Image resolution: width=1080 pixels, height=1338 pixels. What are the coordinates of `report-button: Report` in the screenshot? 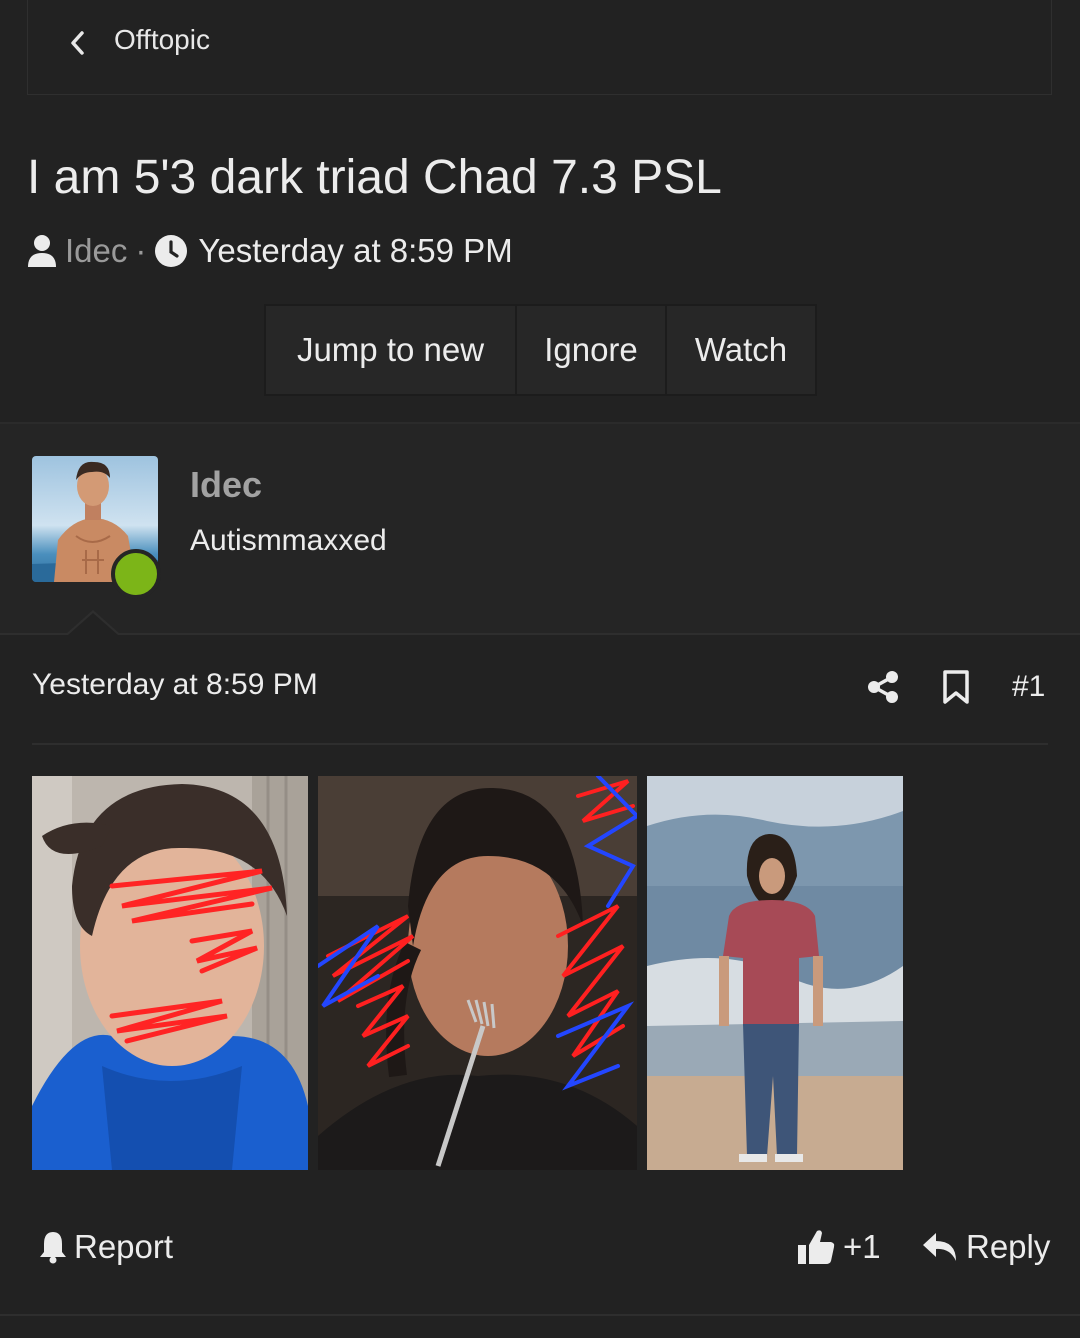 It's located at (105, 1247).